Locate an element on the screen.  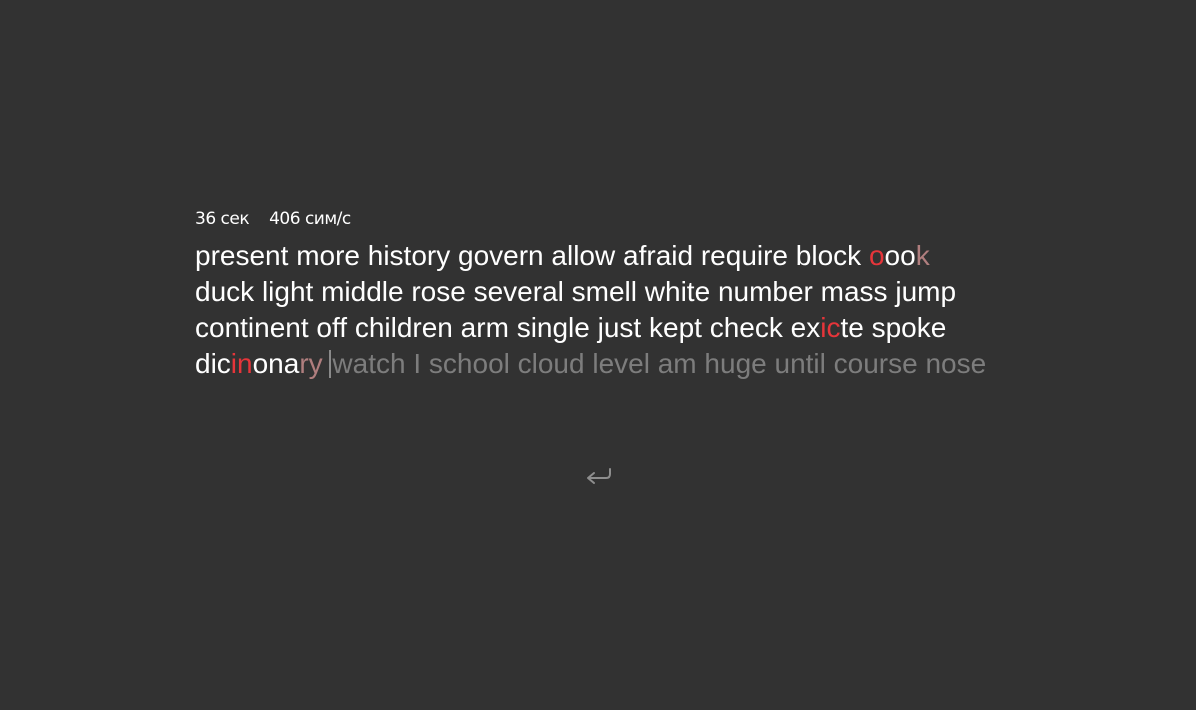
word-segment-correct: single is located at coordinates (553, 327).